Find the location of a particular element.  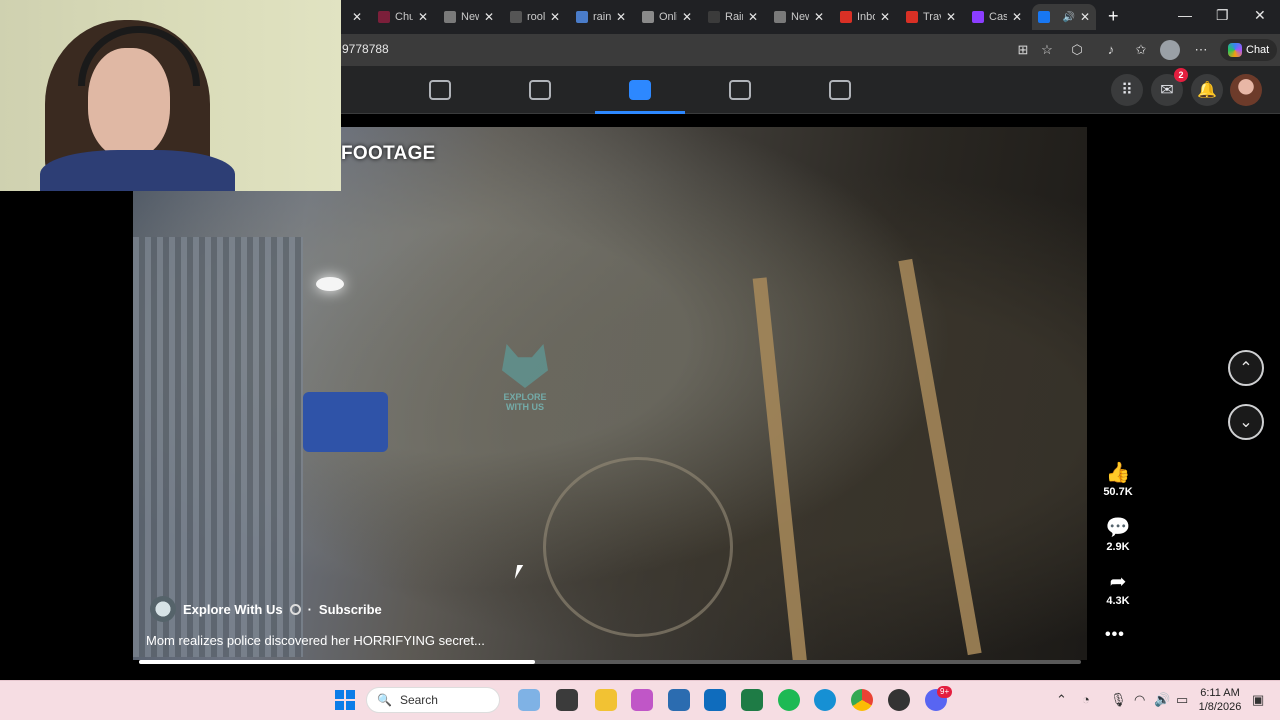

task-view-icon is located at coordinates (567, 700).